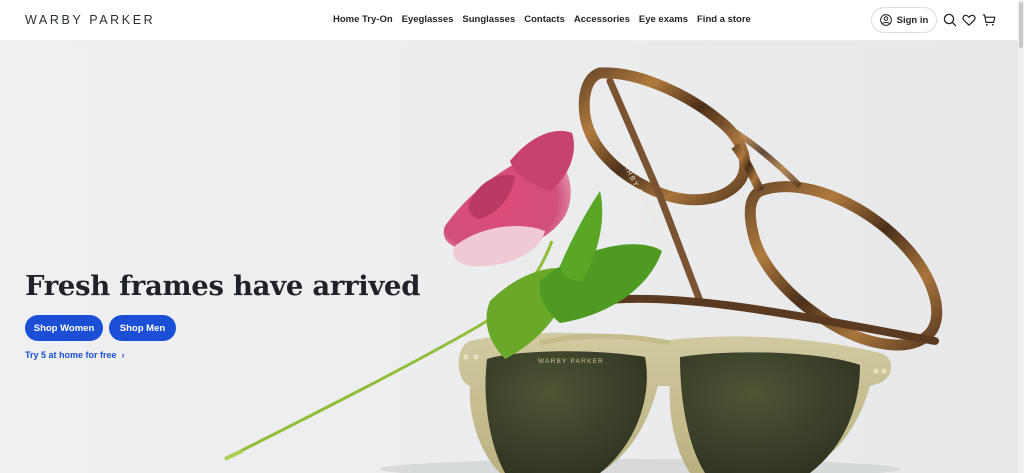  I want to click on sign-in-button: Sign in, so click(904, 20).